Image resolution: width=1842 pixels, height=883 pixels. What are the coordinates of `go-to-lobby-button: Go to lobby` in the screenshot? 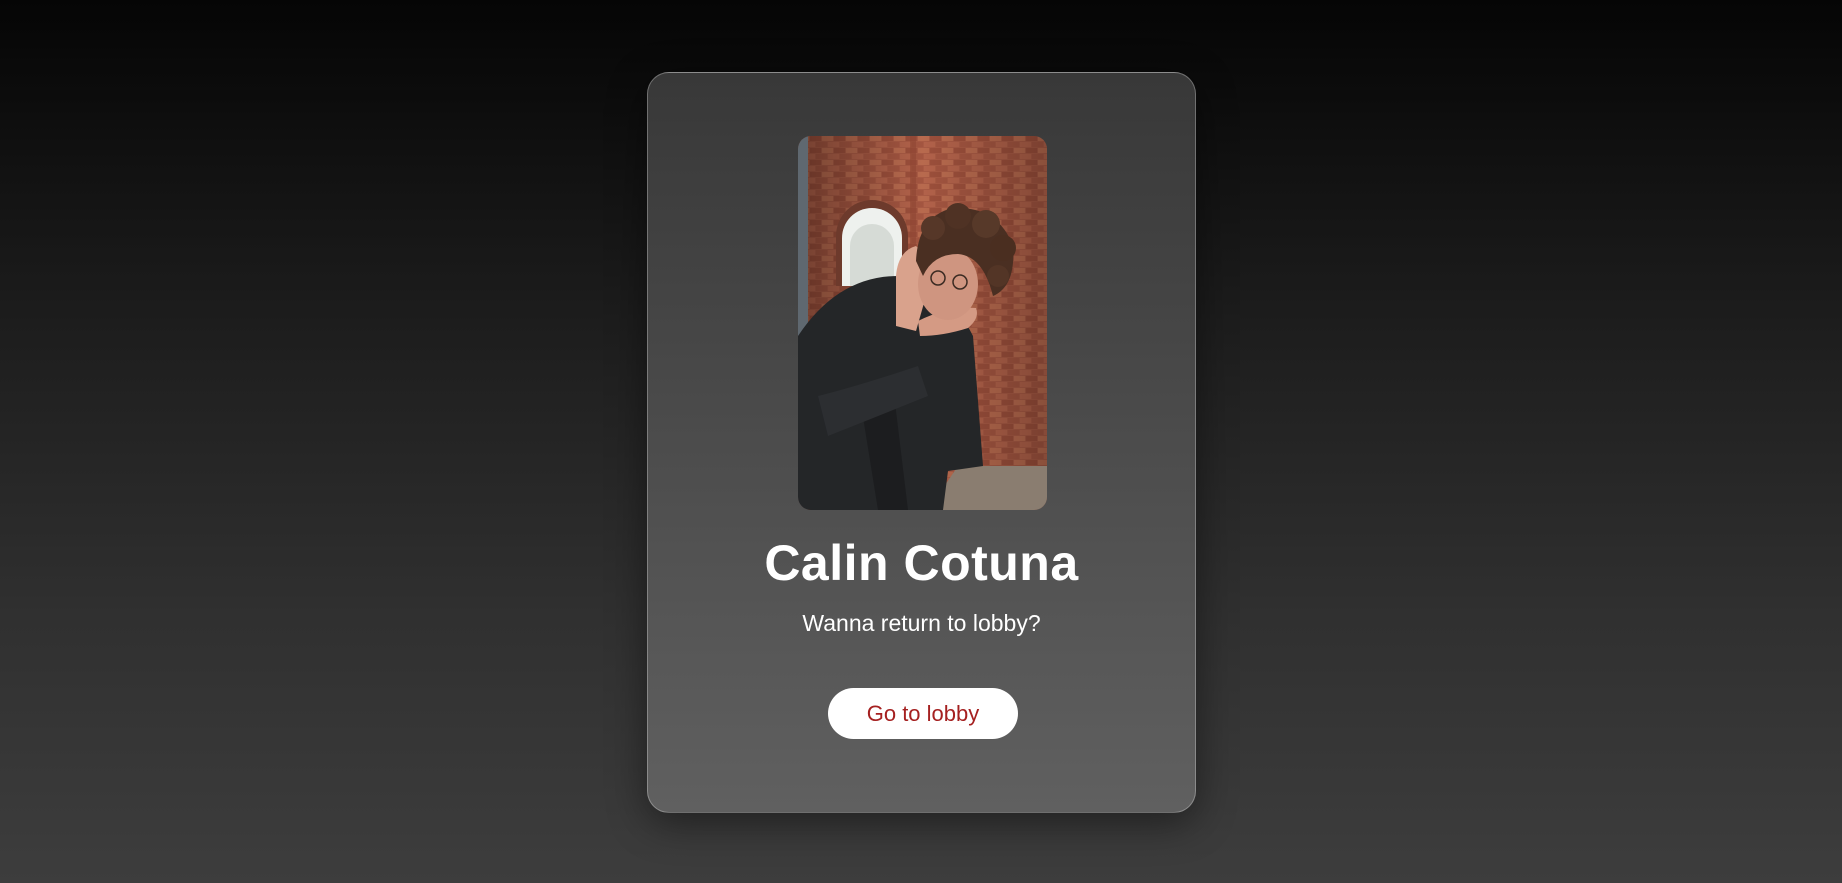 It's located at (923, 713).